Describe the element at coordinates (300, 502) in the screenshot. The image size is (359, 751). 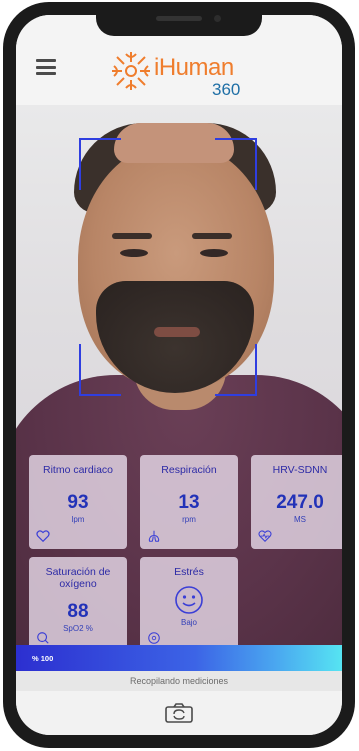
I see `metric-value: 247.0` at that location.